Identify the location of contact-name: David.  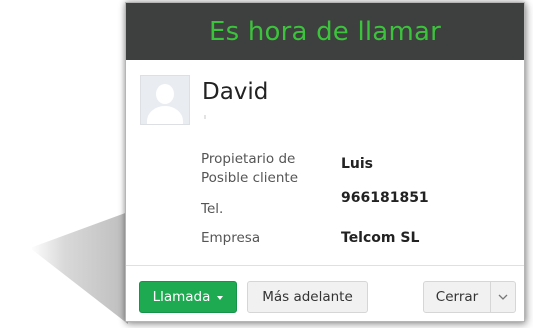
(235, 102).